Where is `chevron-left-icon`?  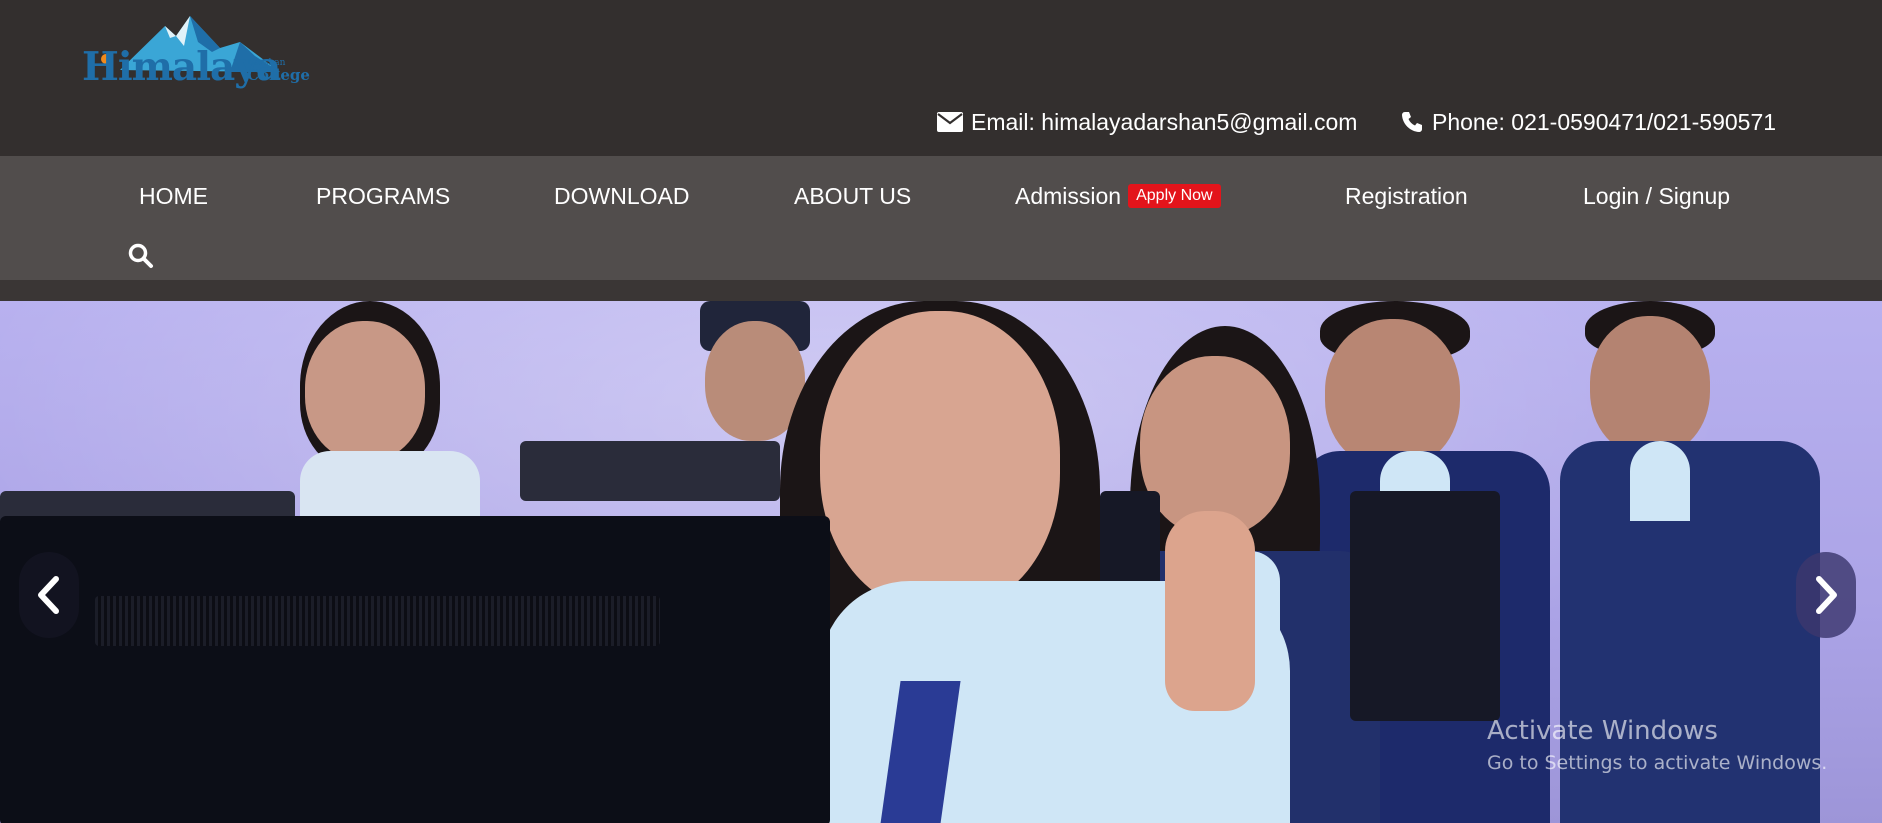 chevron-left-icon is located at coordinates (48, 595).